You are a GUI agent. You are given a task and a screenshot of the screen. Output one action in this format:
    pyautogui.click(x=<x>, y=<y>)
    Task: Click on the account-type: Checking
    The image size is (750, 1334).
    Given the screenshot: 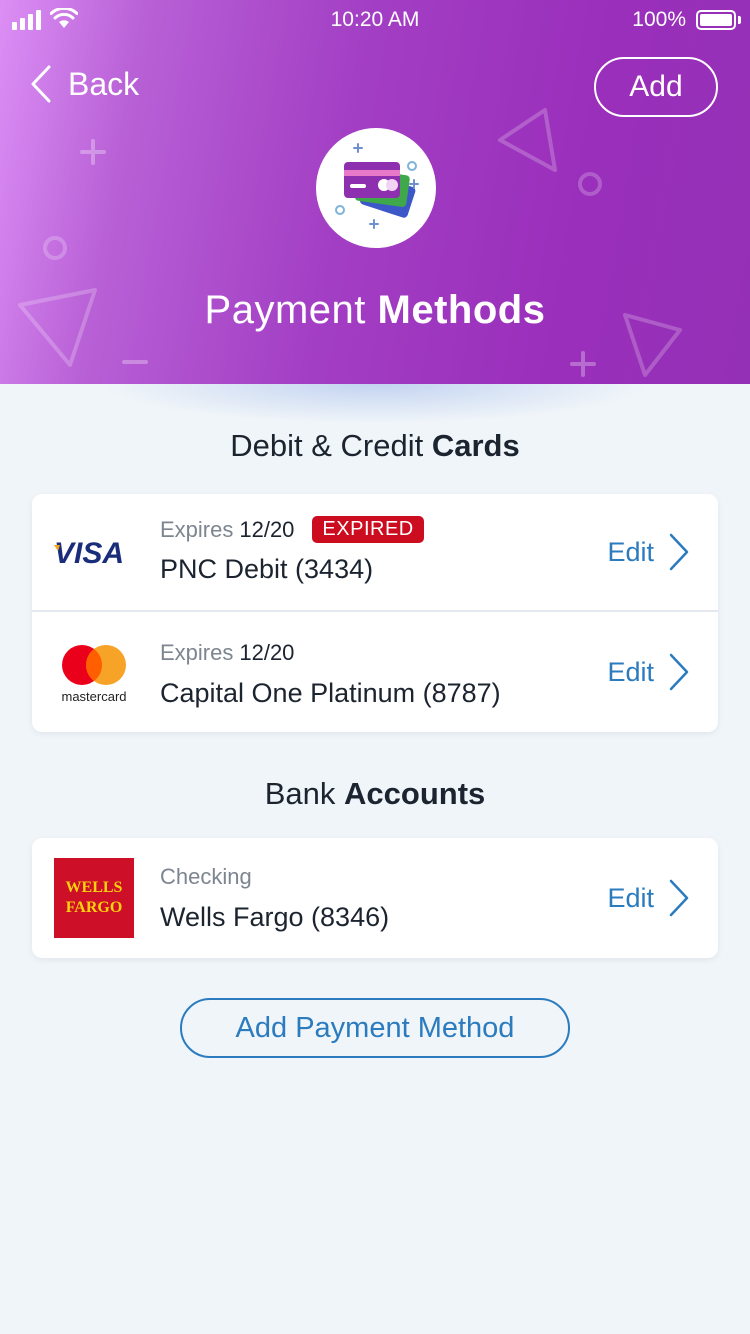 What is the action you would take?
    pyautogui.click(x=206, y=877)
    